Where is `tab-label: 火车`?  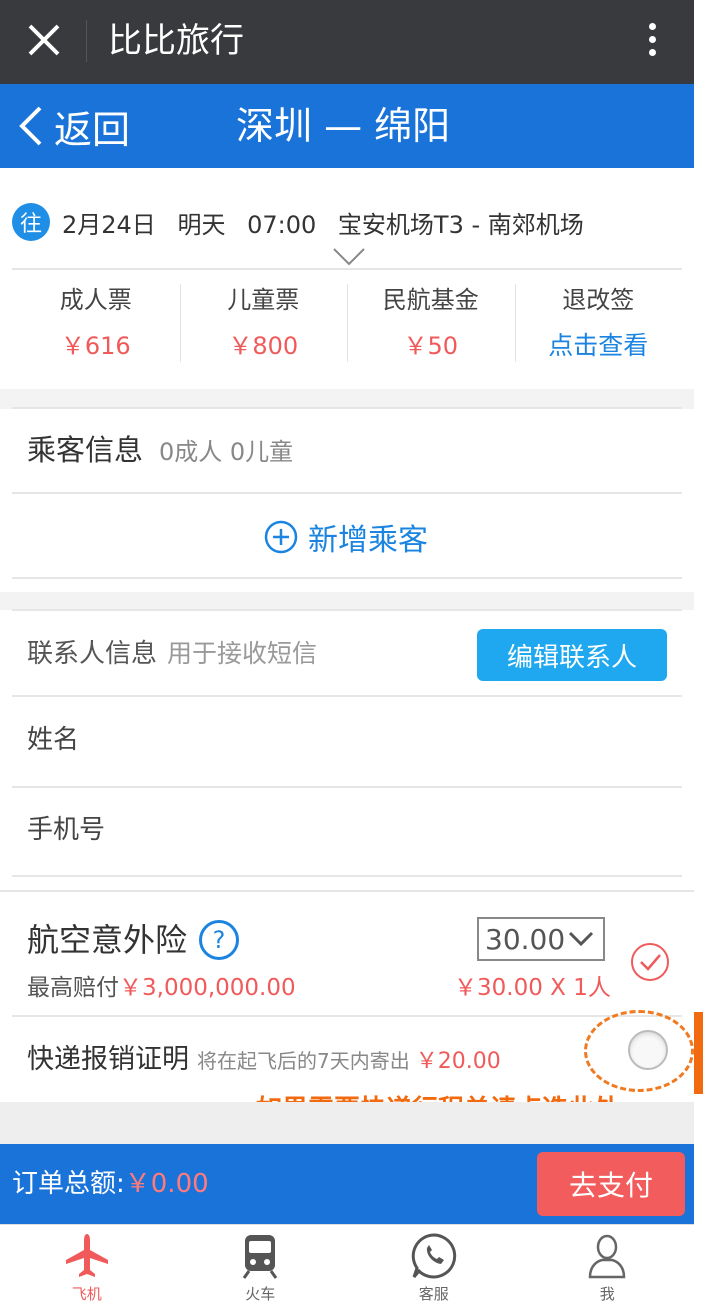
tab-label: 火车 is located at coordinates (260, 1294).